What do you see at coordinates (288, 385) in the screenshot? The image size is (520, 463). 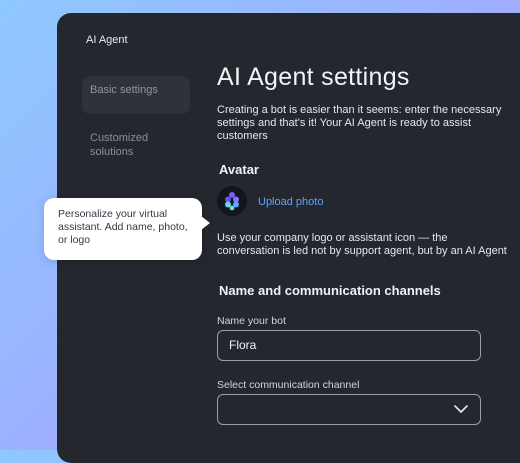 I see `channel-select-label: Select communication channel` at bounding box center [288, 385].